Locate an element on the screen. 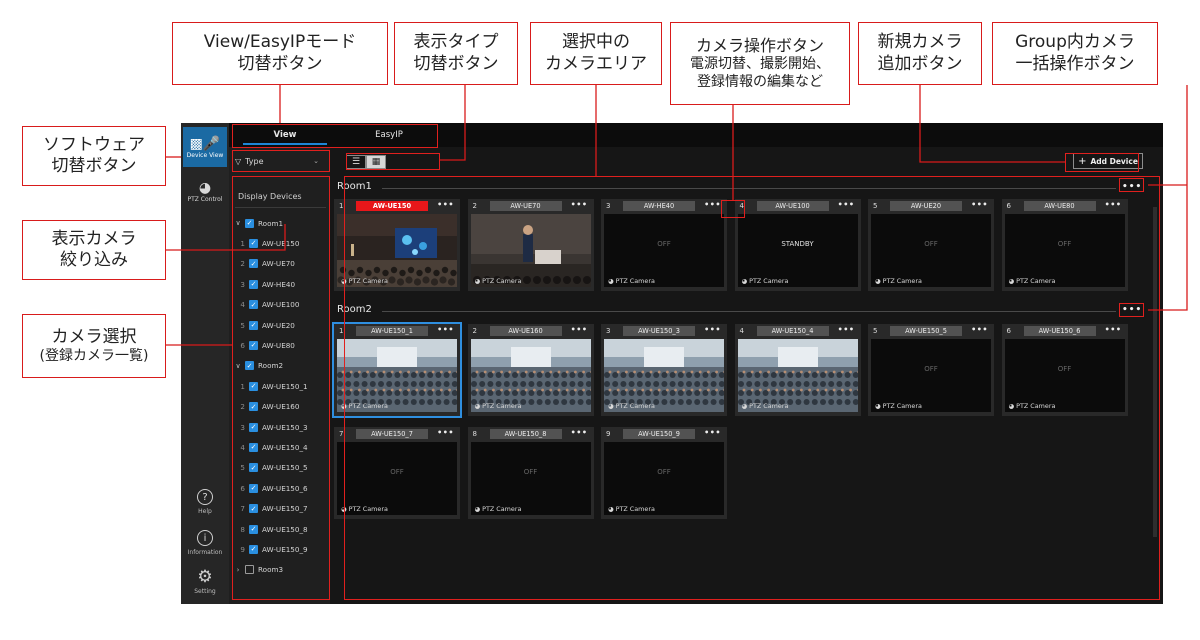 This screenshot has width=1200, height=640. tree-camera-item: 9 ✓ AW-UE150_9 is located at coordinates (279, 549).